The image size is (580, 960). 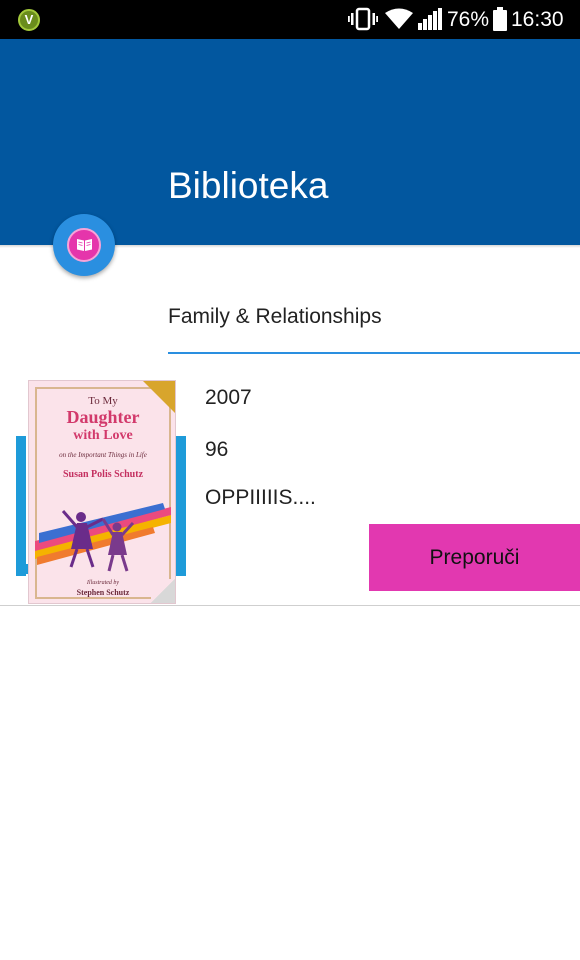 I want to click on category-label: Family & Relationships, so click(x=275, y=316).